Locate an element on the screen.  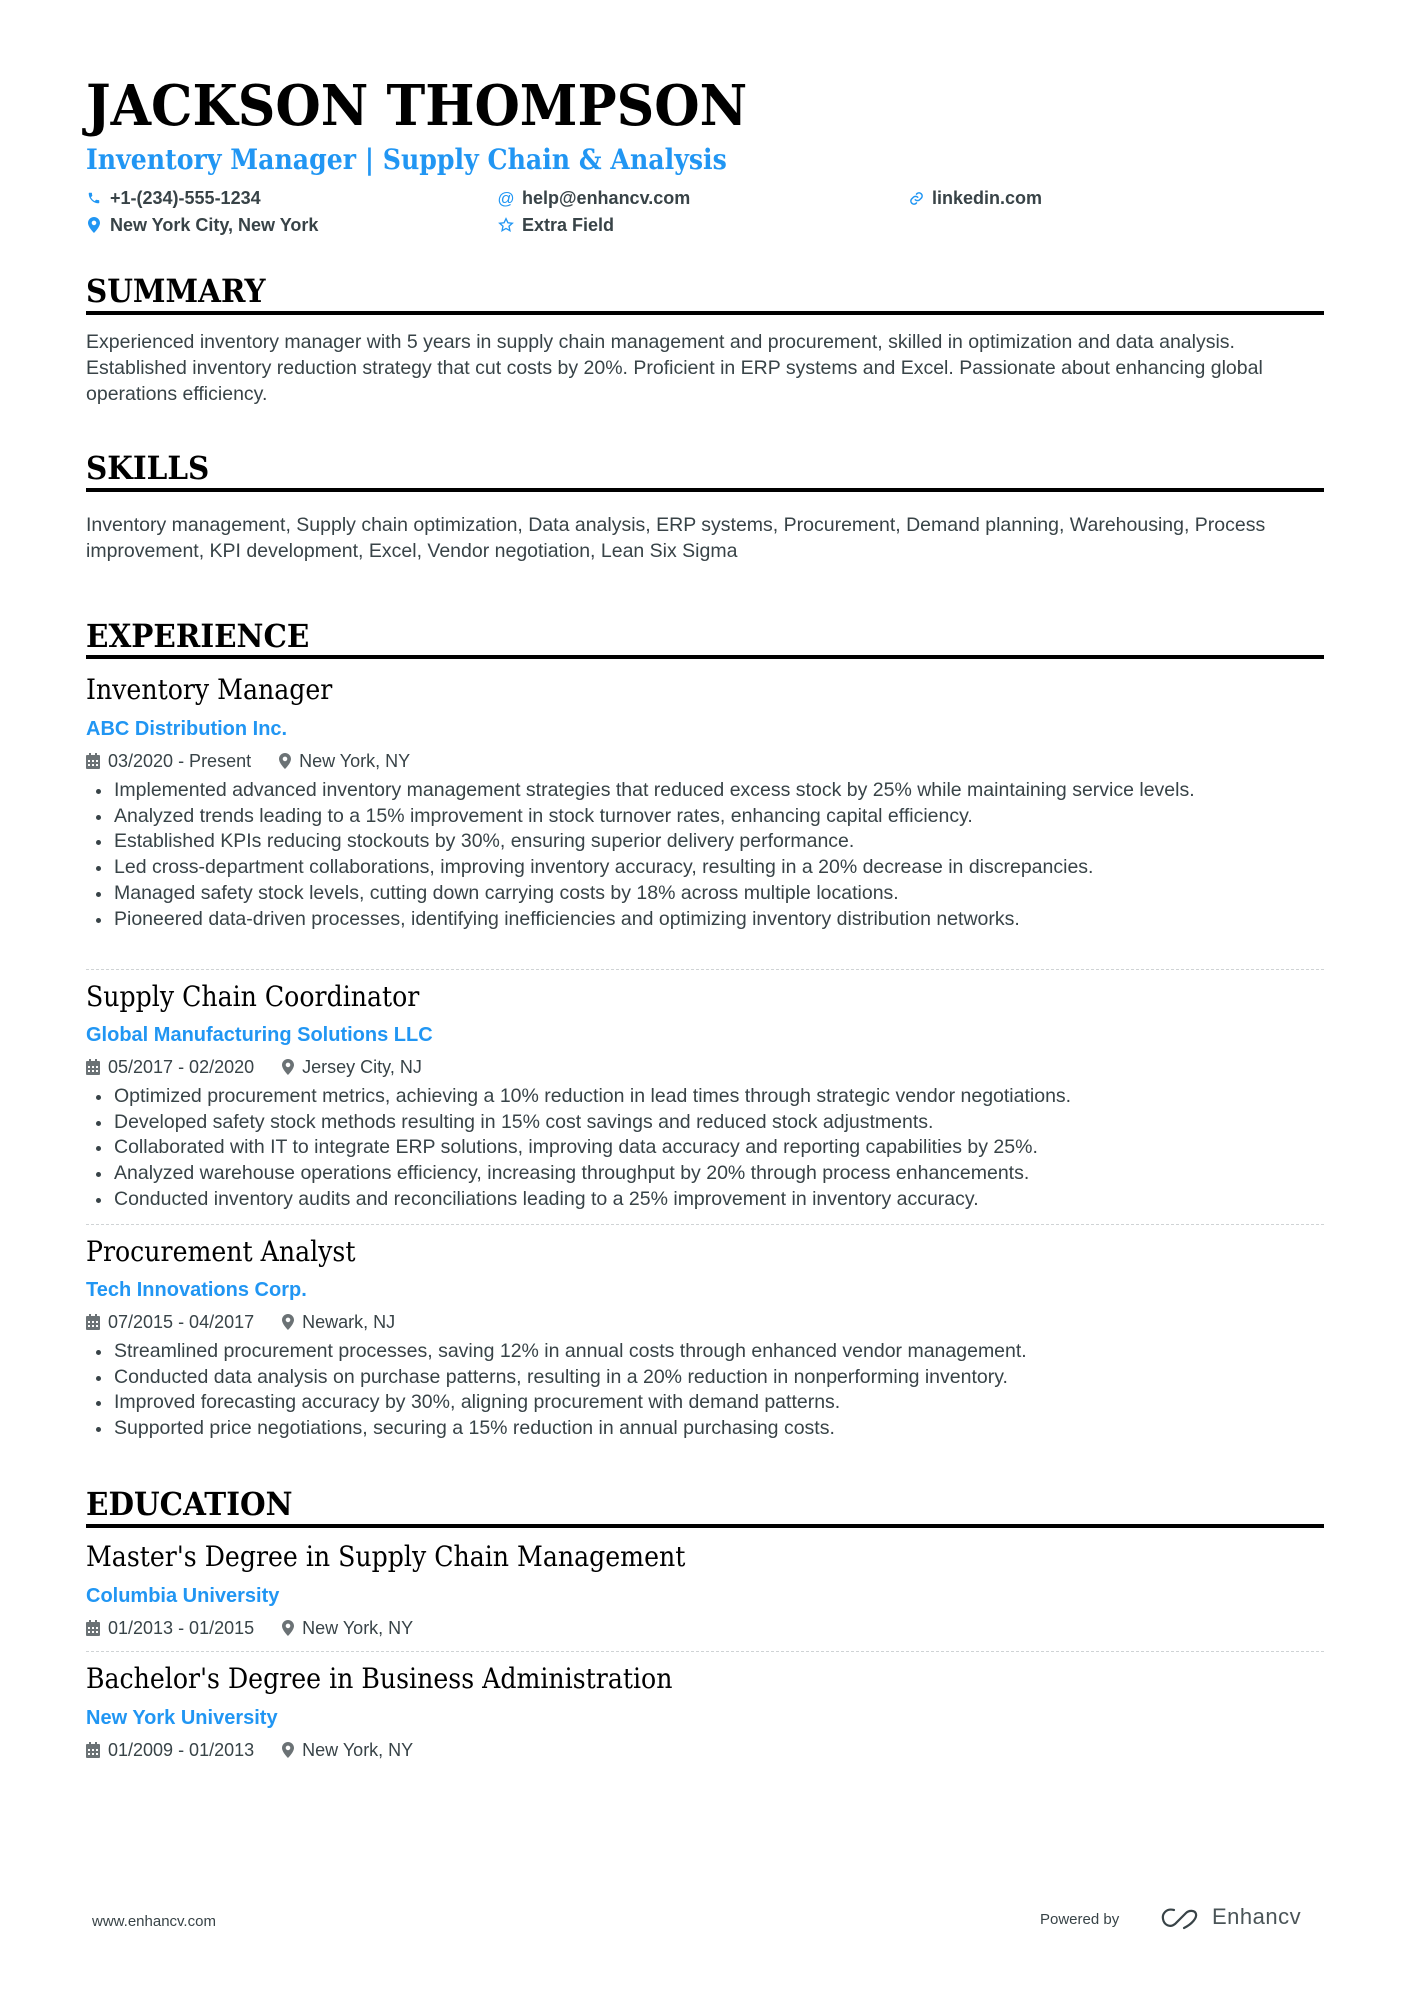
education-divider is located at coordinates (705, 1526).